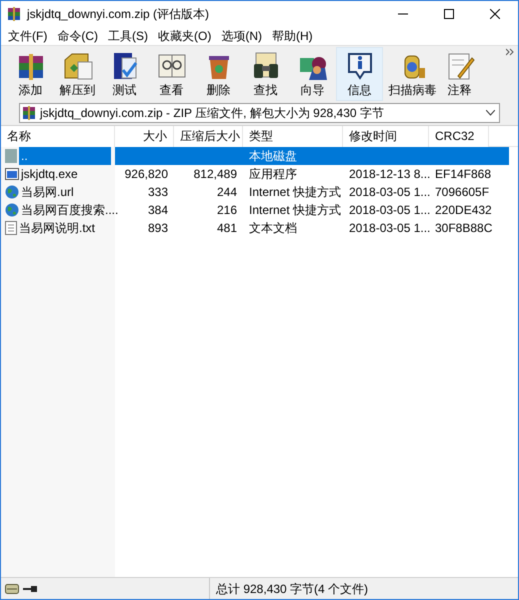 The width and height of the screenshot is (519, 600). I want to click on menu-item: 收藏夹(O), so click(184, 36).